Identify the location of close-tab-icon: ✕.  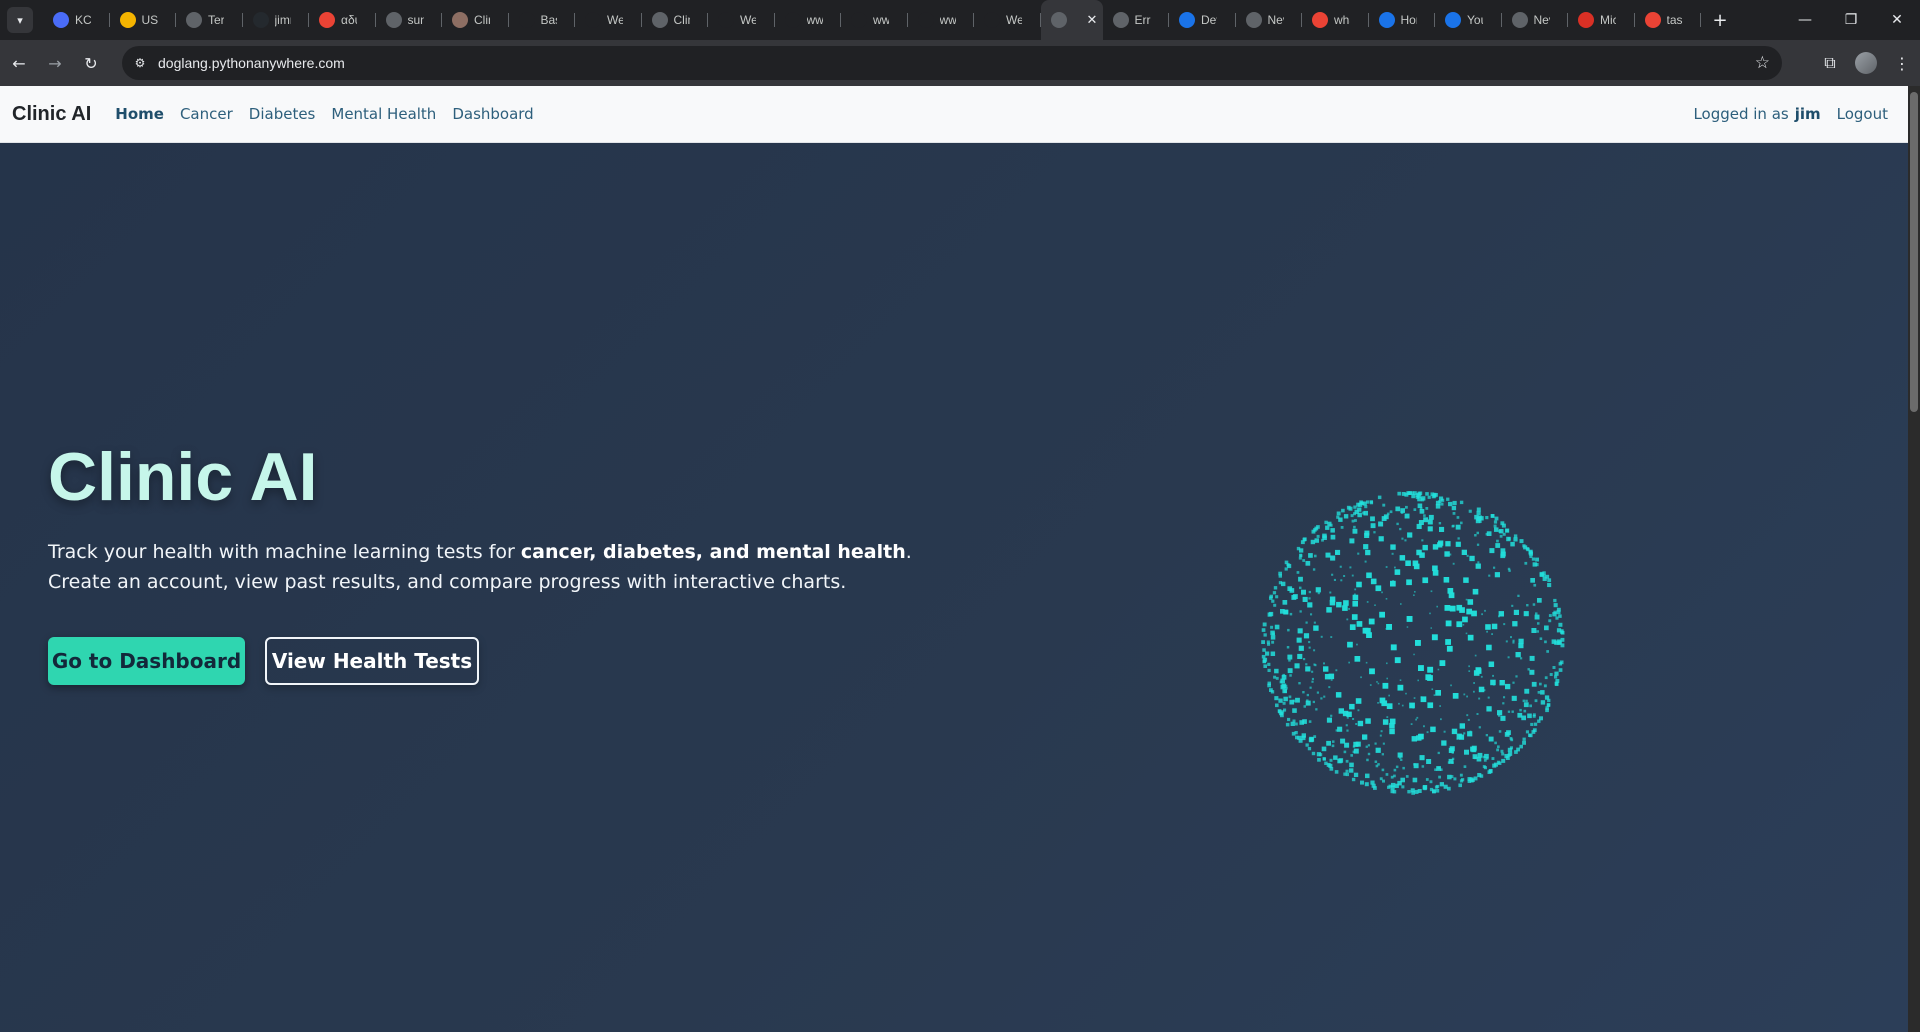
(1092, 20).